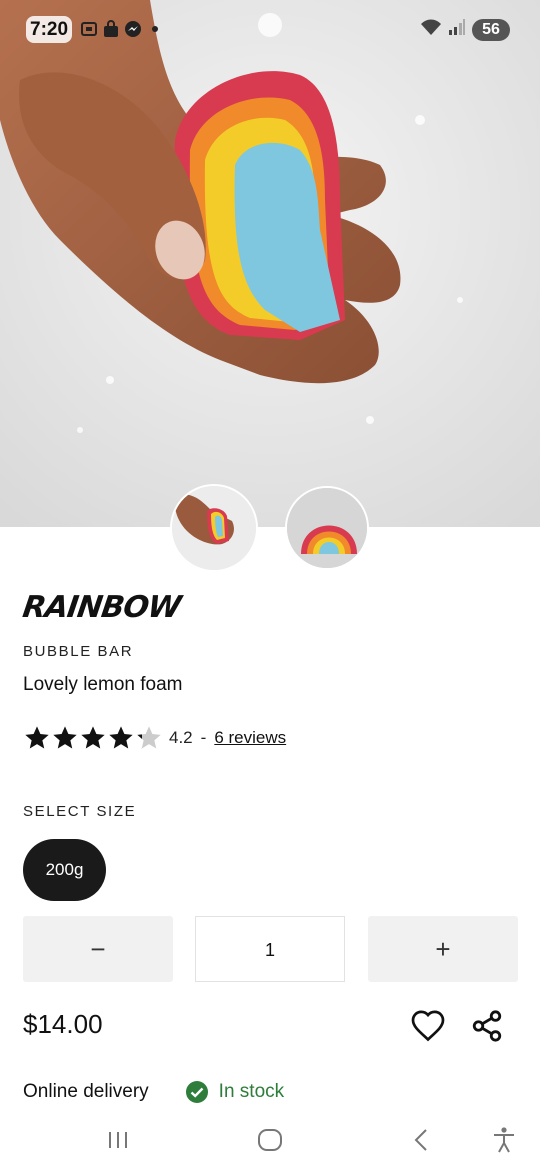 This screenshot has height=1170, width=540. I want to click on recent-apps-icon, so click(118, 1140).